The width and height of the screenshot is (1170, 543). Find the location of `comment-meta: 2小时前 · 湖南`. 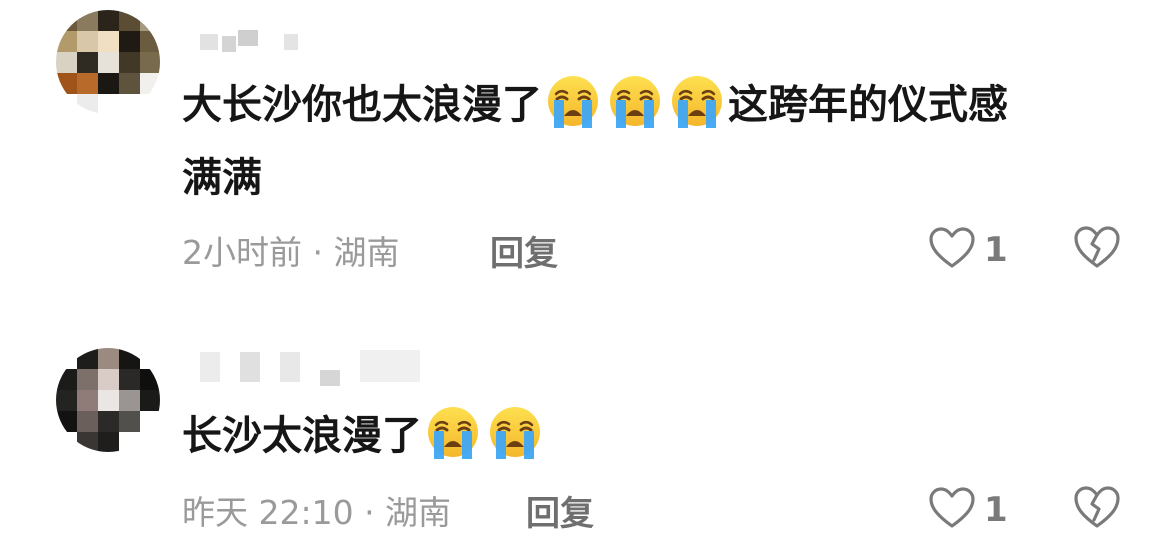

comment-meta: 2小时前 · 湖南 is located at coordinates (291, 252).